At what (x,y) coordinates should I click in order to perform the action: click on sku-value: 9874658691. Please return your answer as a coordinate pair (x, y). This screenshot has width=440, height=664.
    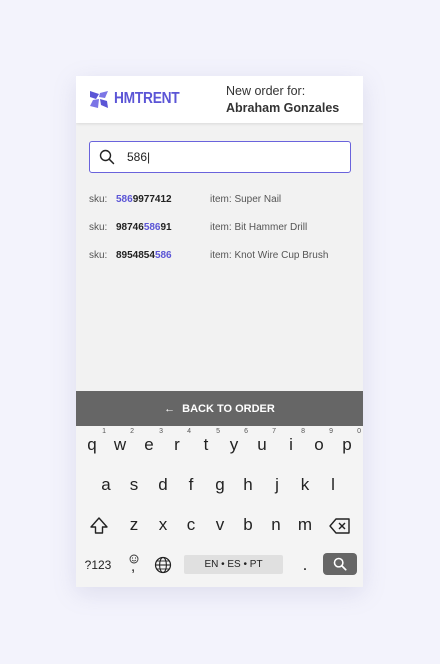
    Looking at the image, I should click on (144, 227).